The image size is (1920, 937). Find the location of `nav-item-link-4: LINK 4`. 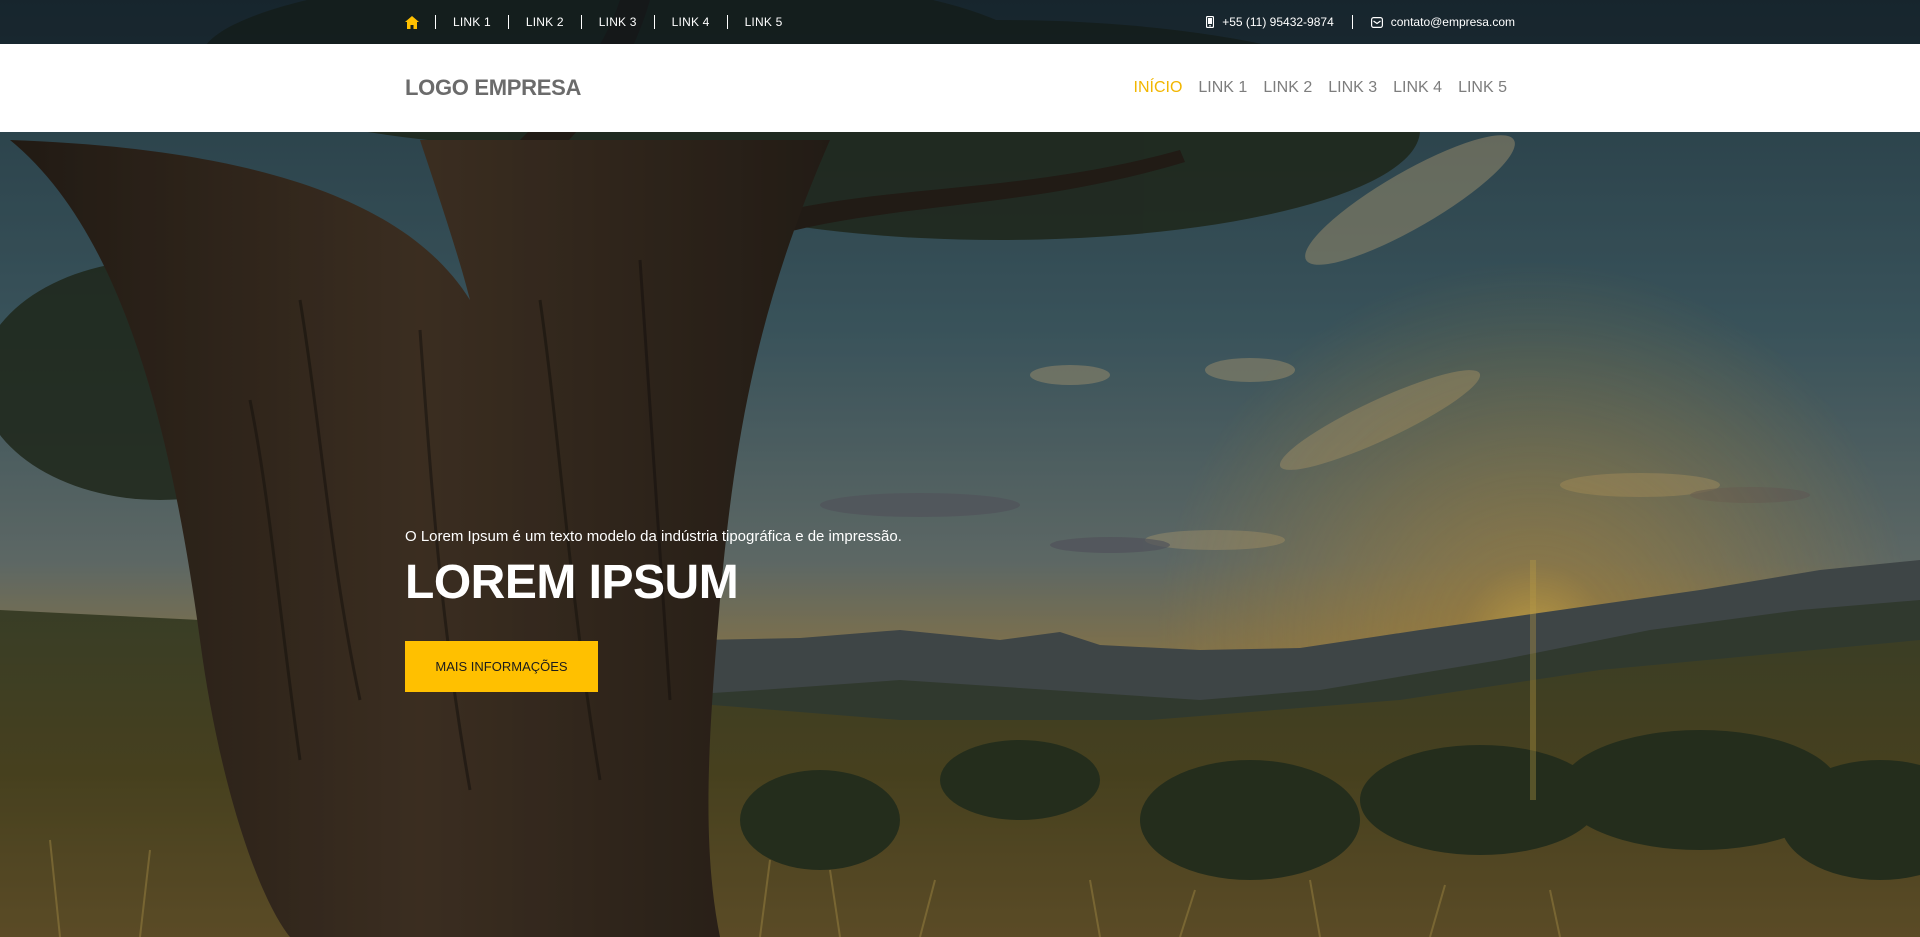

nav-item-link-4: LINK 4 is located at coordinates (1417, 88).